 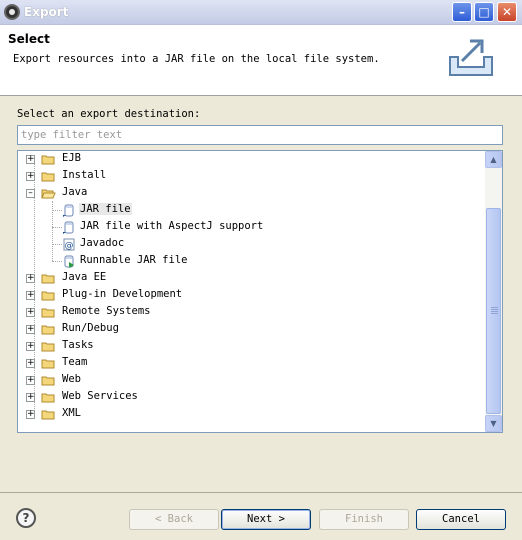 What do you see at coordinates (174, 519) in the screenshot?
I see `back-button: < Back` at bounding box center [174, 519].